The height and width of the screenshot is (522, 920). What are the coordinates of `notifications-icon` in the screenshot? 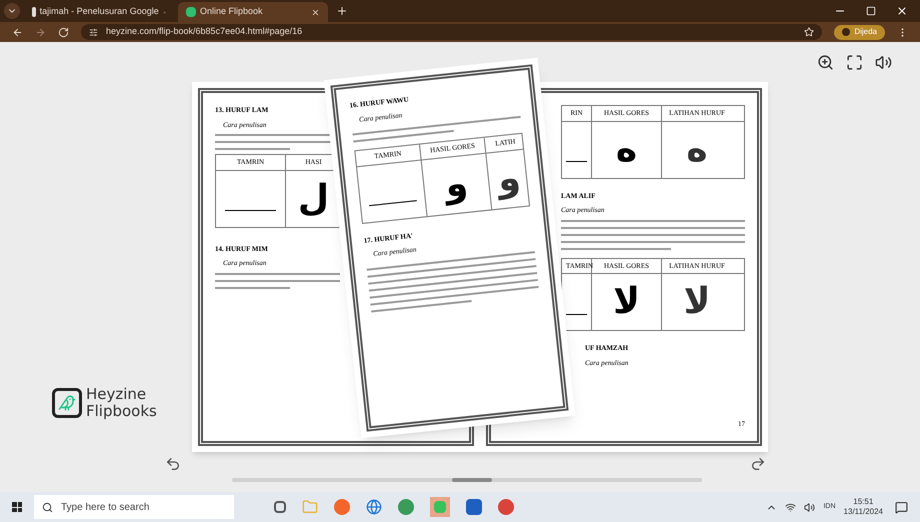 It's located at (901, 507).